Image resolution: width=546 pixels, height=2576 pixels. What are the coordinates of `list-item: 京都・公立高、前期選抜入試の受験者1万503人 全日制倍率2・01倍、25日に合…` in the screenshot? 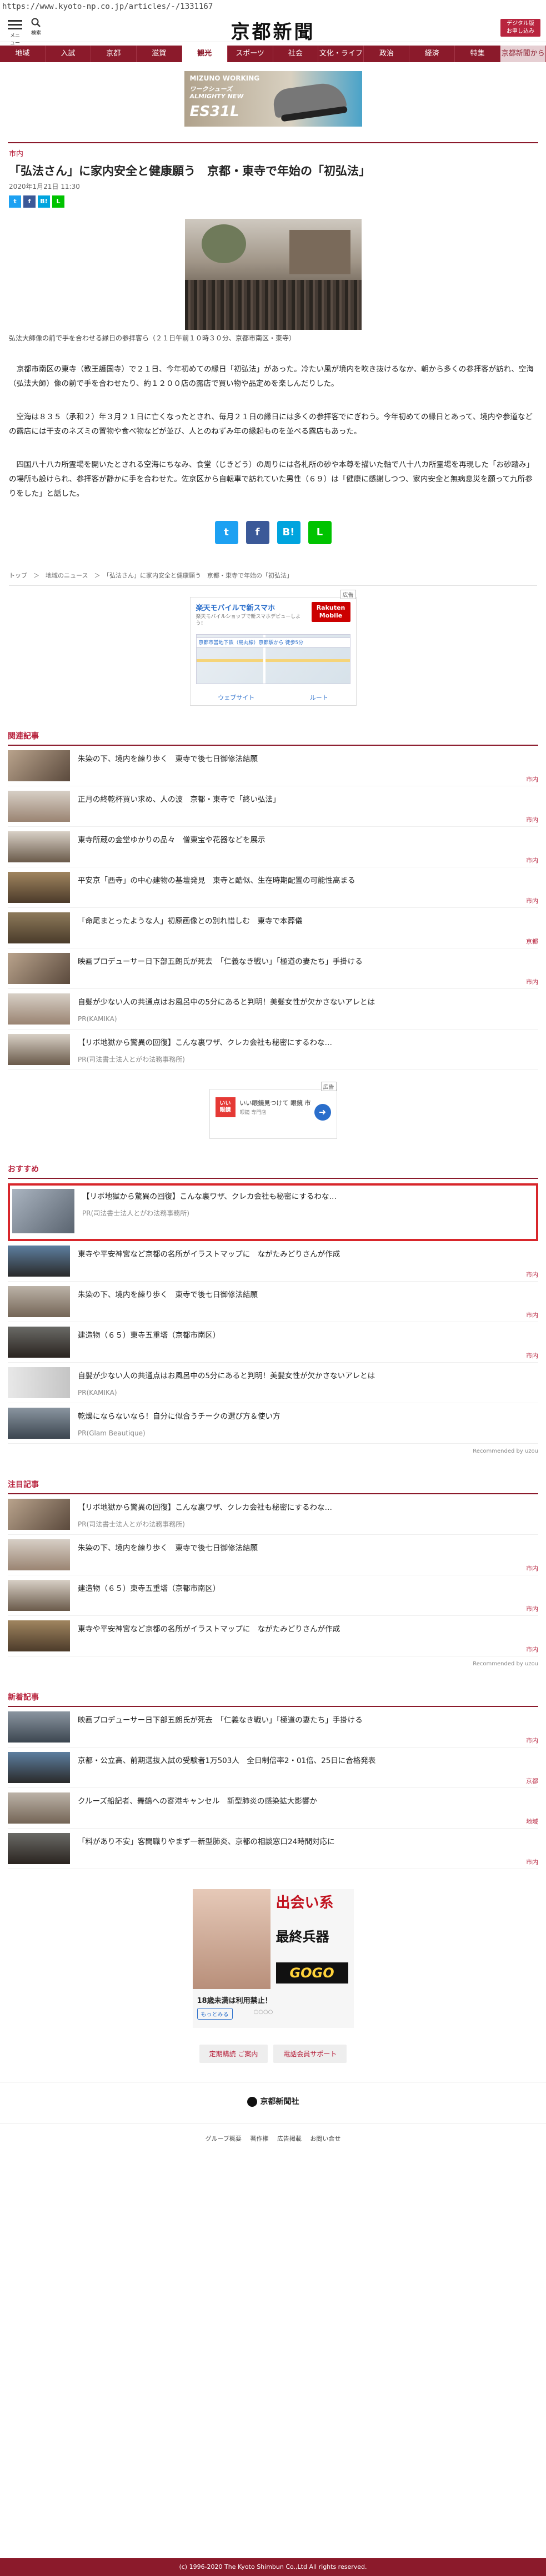 It's located at (273, 1768).